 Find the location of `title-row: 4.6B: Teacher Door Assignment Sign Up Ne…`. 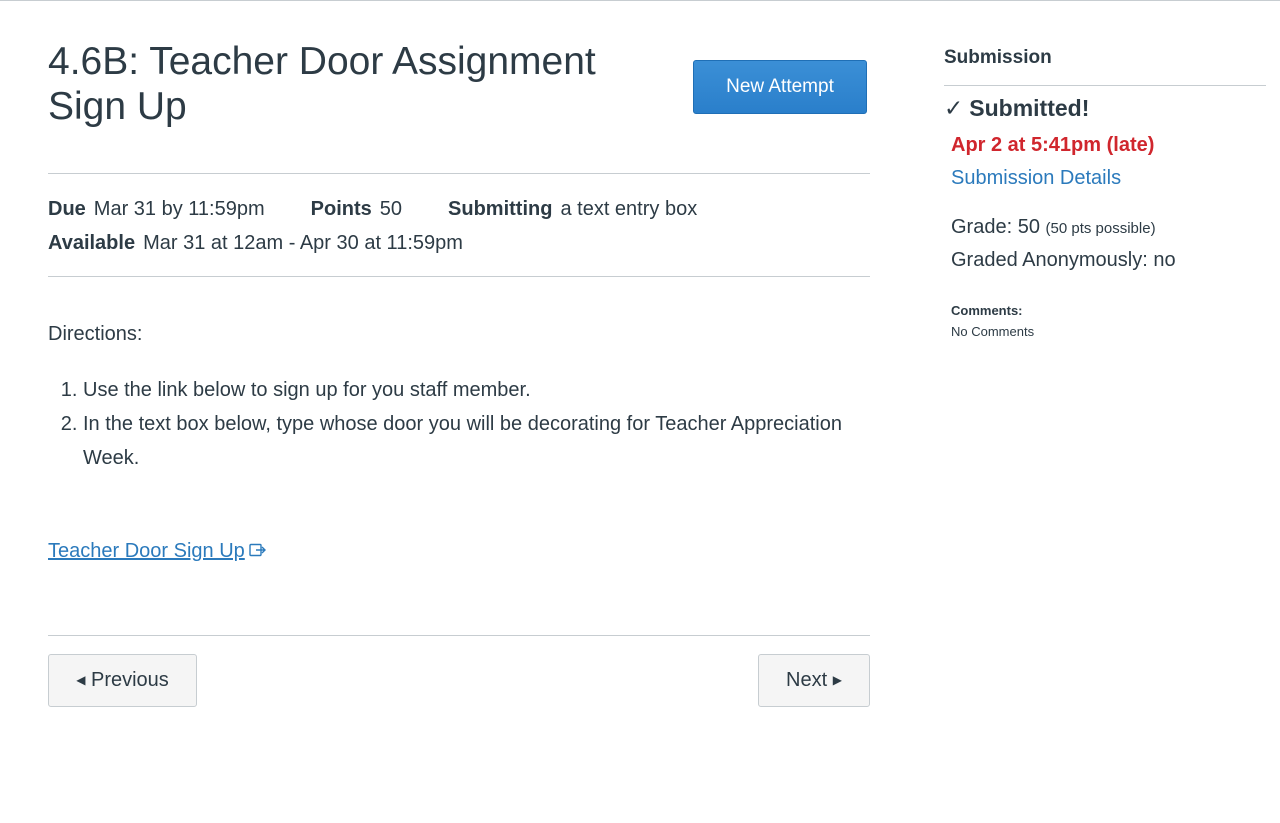

title-row: 4.6B: Teacher Door Assignment Sign Up Ne… is located at coordinates (459, 87).